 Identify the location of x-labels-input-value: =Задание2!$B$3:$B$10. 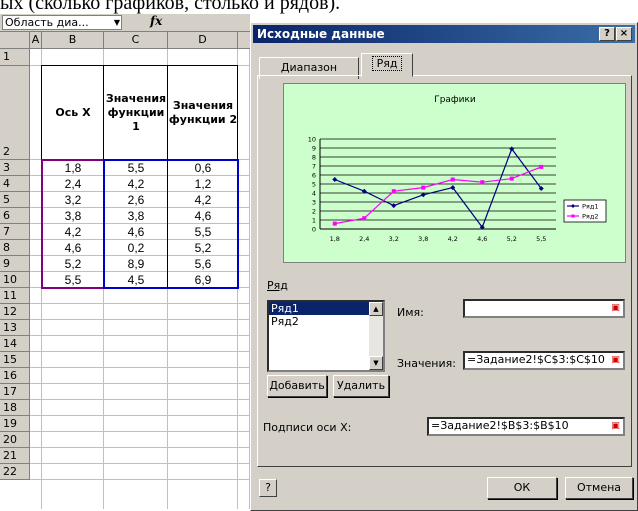
(500, 425).